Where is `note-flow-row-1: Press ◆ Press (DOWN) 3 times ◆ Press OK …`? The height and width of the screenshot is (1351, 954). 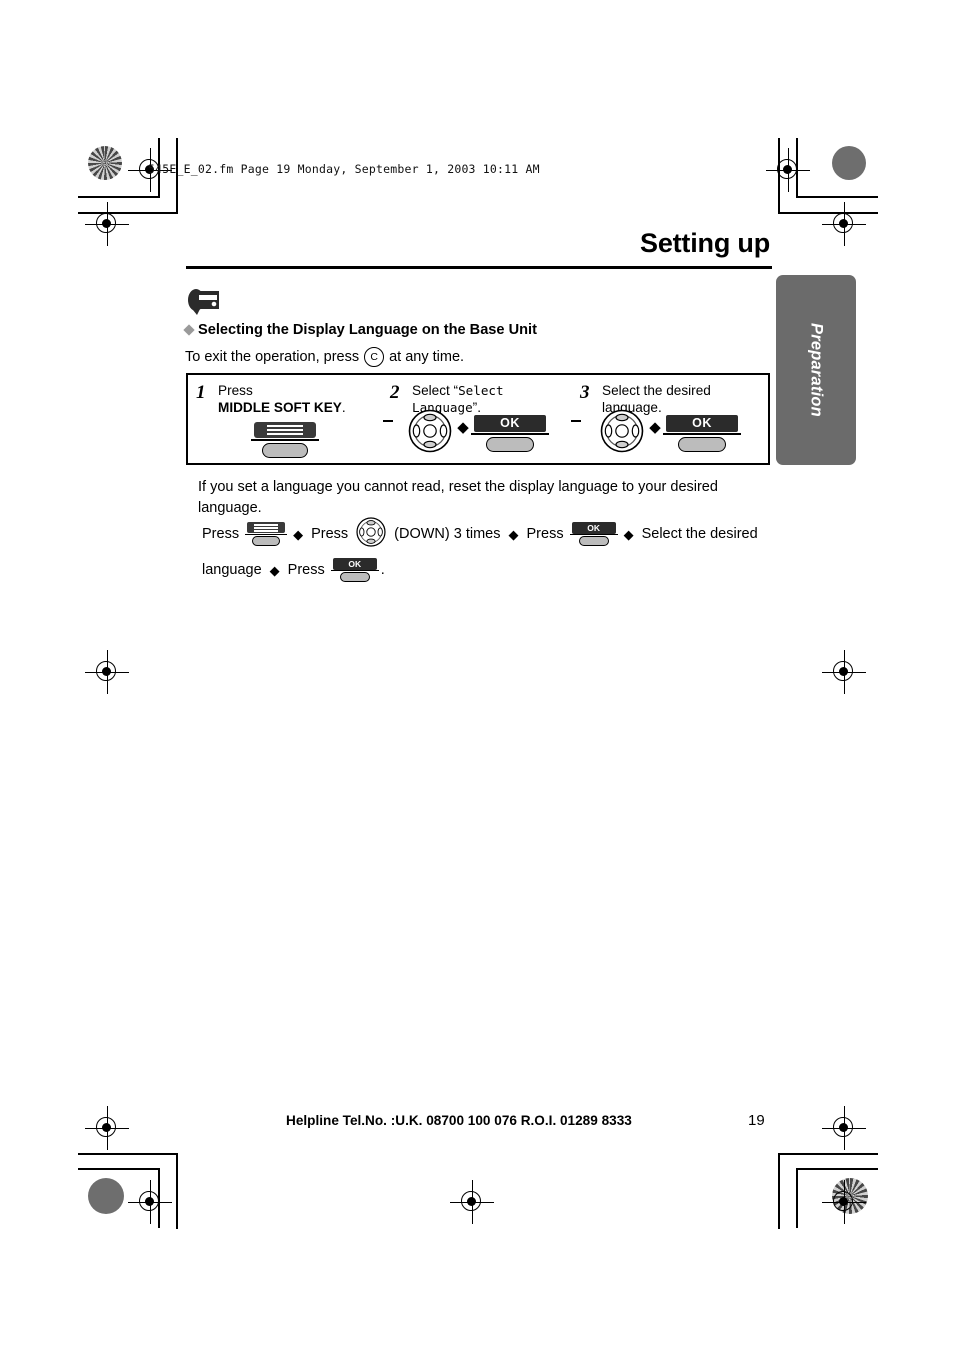
note-flow-row-1: Press ◆ Press (DOWN) 3 times ◆ Press OK … is located at coordinates (483, 534).